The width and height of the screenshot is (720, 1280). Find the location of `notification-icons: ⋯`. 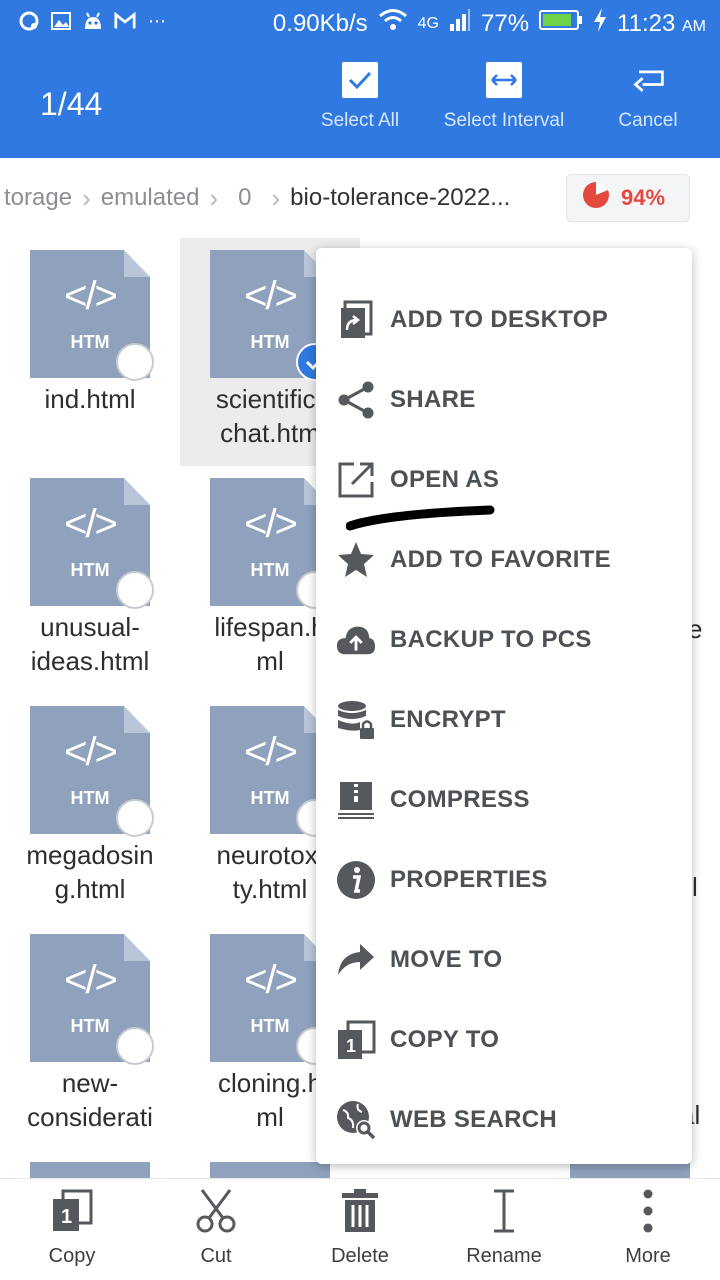

notification-icons: ⋯ is located at coordinates (93, 21).